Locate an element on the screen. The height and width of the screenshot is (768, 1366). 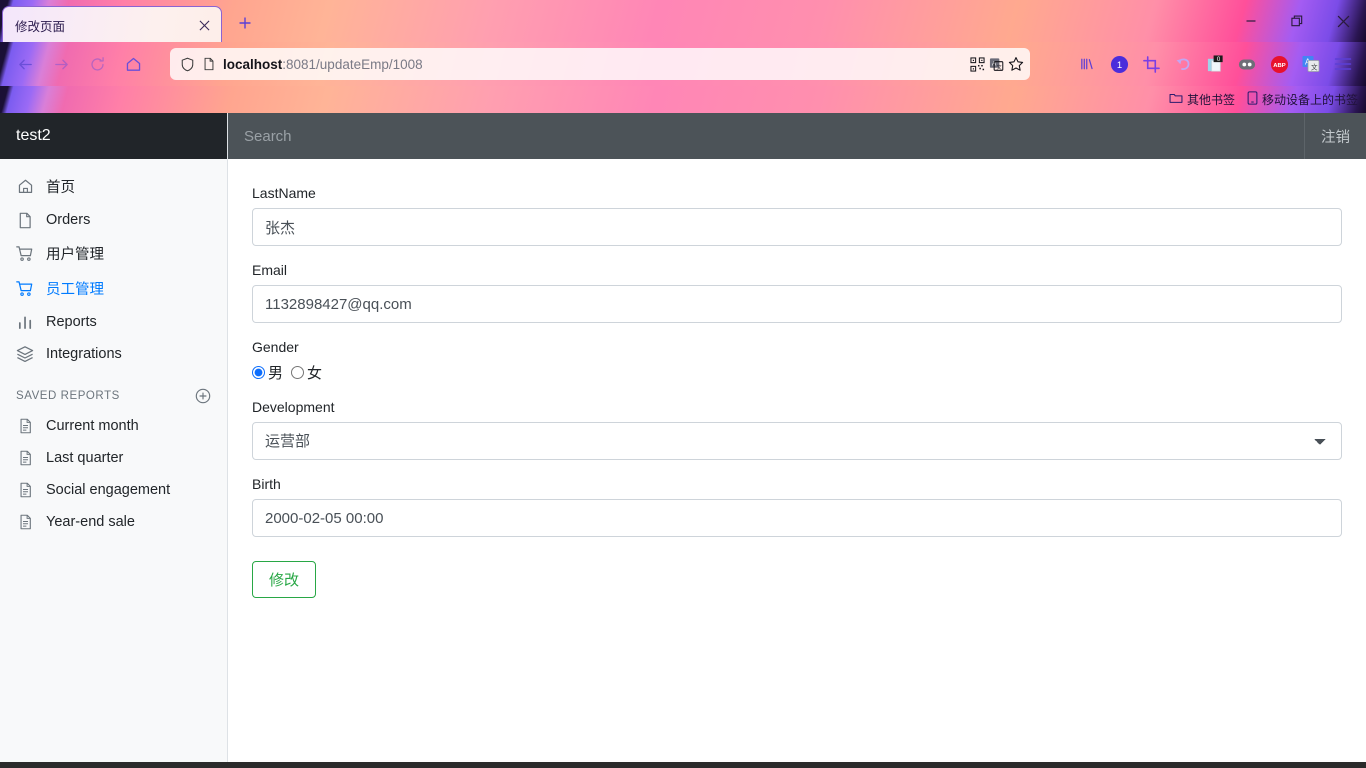
sidebar-item-orders: Orders is located at coordinates (113, 220).